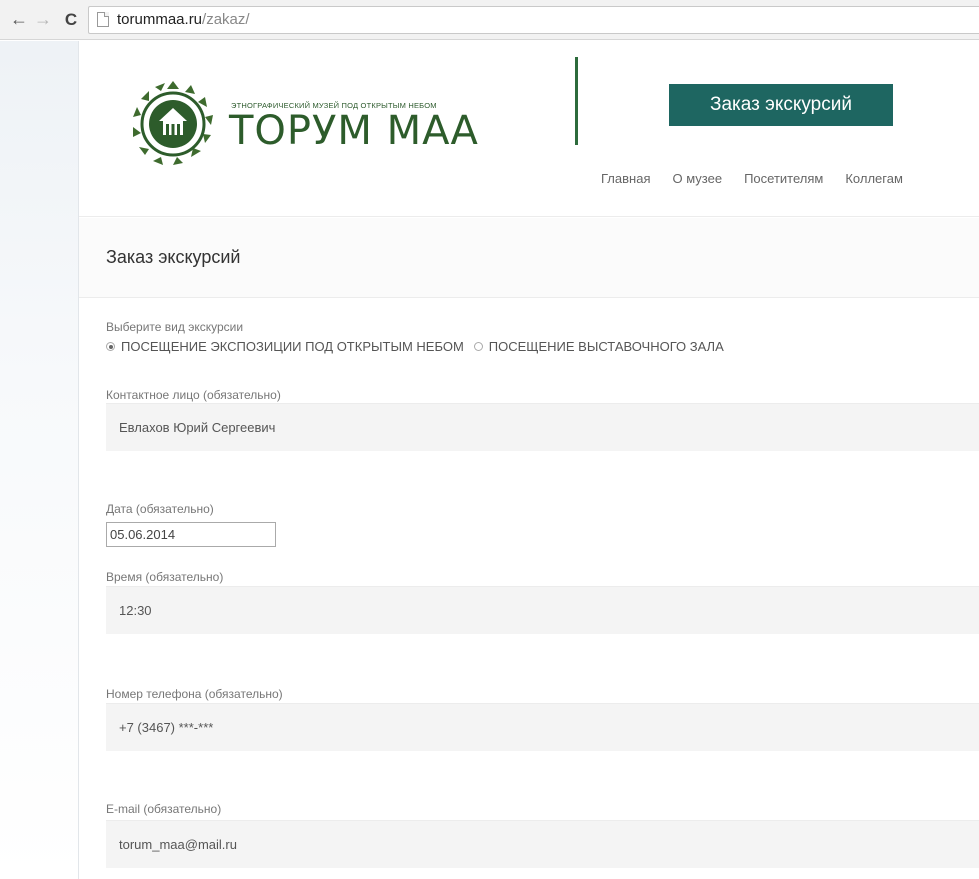 Image resolution: width=979 pixels, height=879 pixels. What do you see at coordinates (160, 509) in the screenshot?
I see `date-label: Дата (обязательно)` at bounding box center [160, 509].